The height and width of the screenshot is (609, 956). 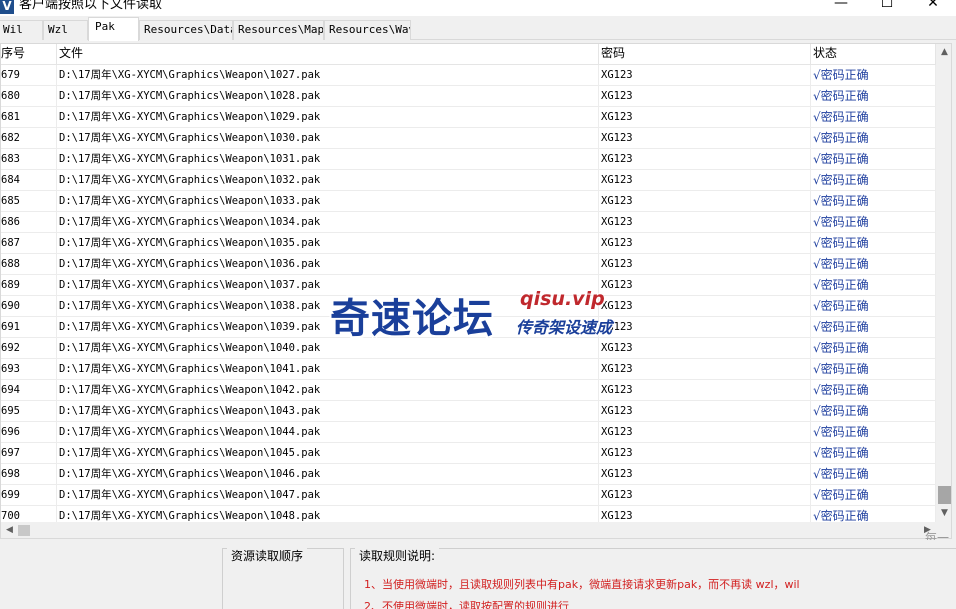 What do you see at coordinates (65, 30) in the screenshot?
I see `tab-wzl: Wzl` at bounding box center [65, 30].